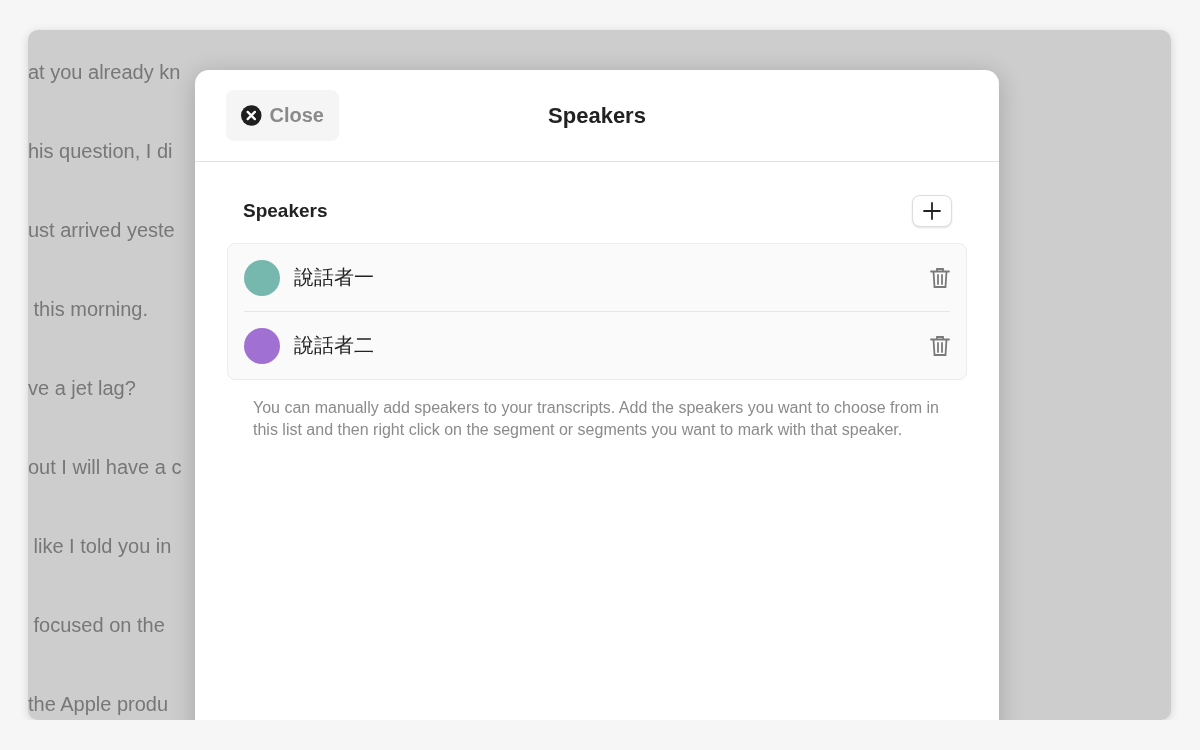  Describe the element at coordinates (99, 626) in the screenshot. I see `transcript-line: focused on the` at that location.